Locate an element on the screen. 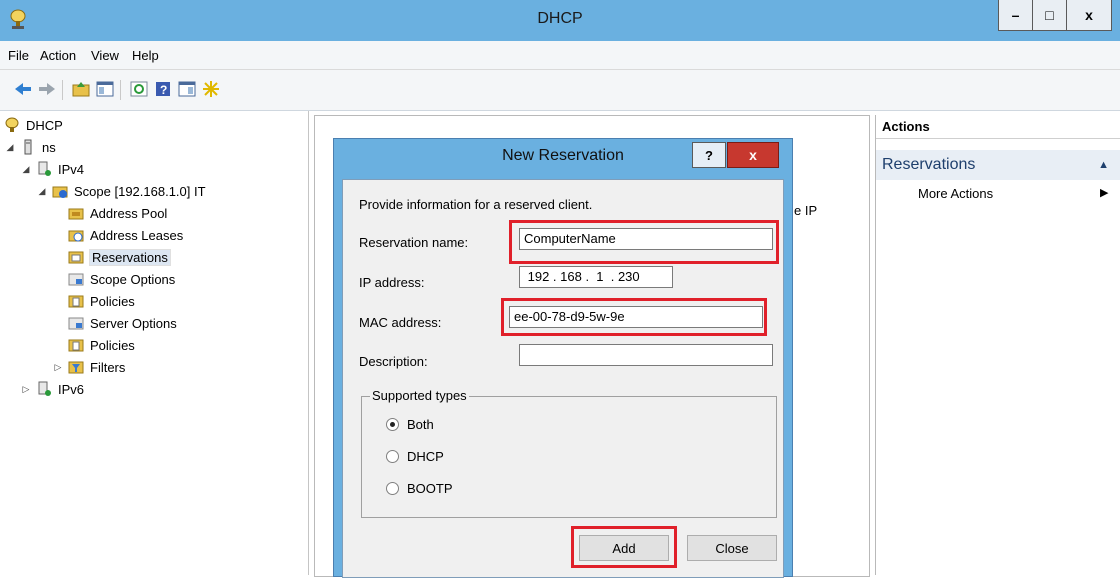 The width and height of the screenshot is (1120, 578). close-dialog-button: Close is located at coordinates (732, 548).